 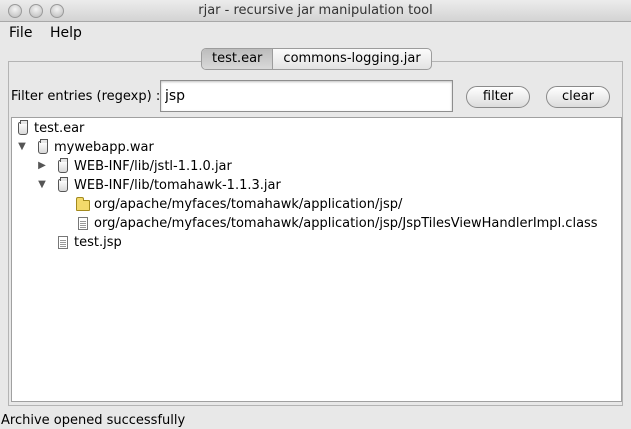 What do you see at coordinates (83, 204) in the screenshot?
I see `folder-icon` at bounding box center [83, 204].